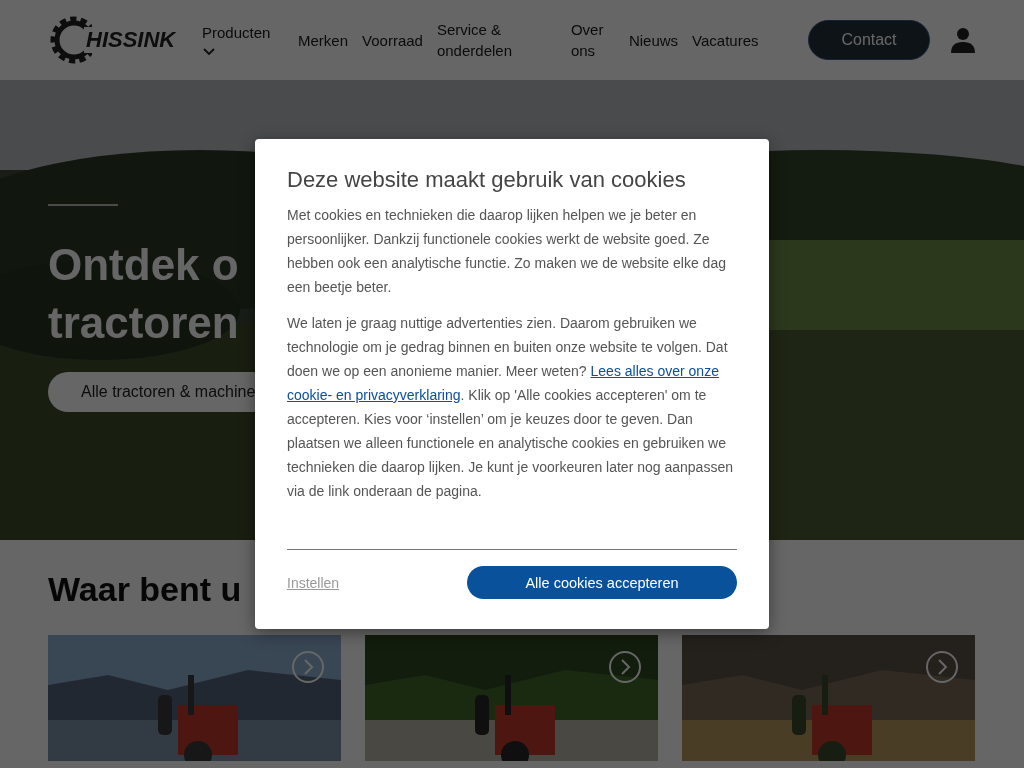 This screenshot has width=1024, height=768. Describe the element at coordinates (487, 180) in the screenshot. I see `dialog-title: Deze website maakt gebruik van cookies` at that location.